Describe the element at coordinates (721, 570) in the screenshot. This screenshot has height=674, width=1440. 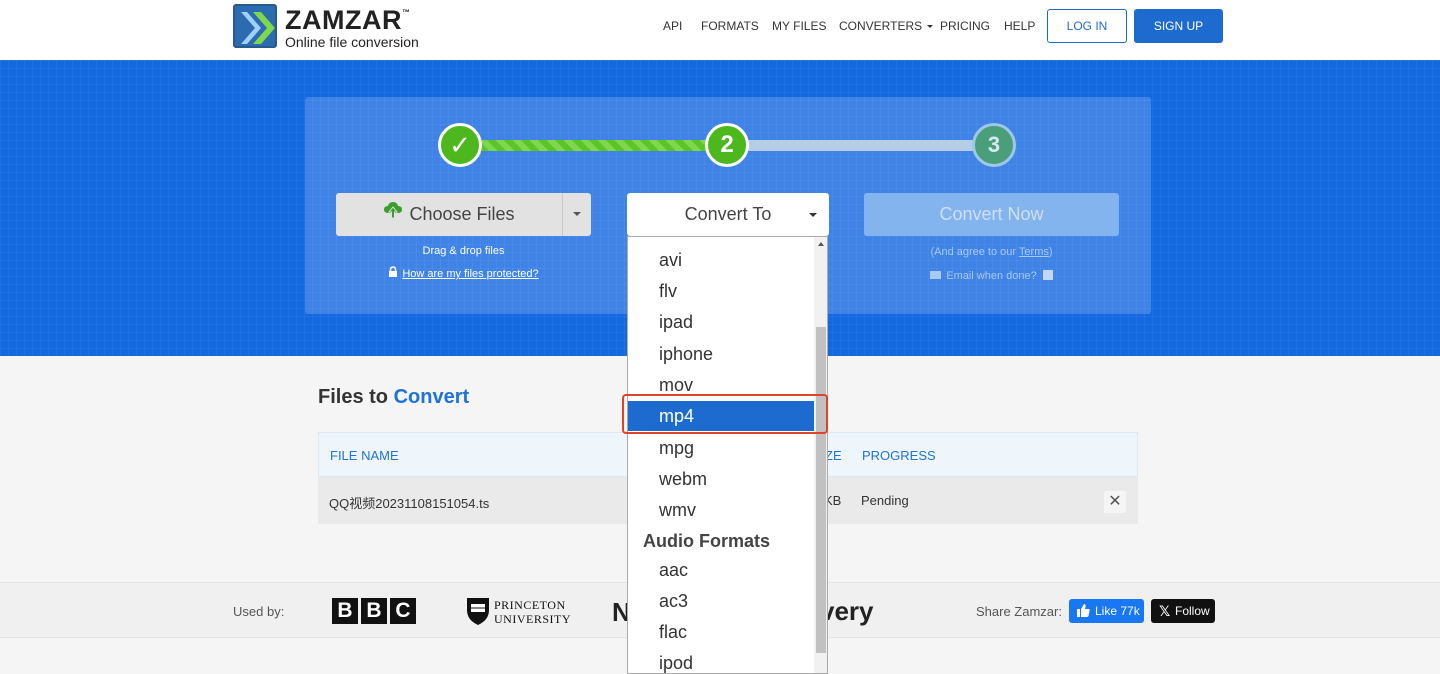
I see `format-option-aac: aac` at that location.